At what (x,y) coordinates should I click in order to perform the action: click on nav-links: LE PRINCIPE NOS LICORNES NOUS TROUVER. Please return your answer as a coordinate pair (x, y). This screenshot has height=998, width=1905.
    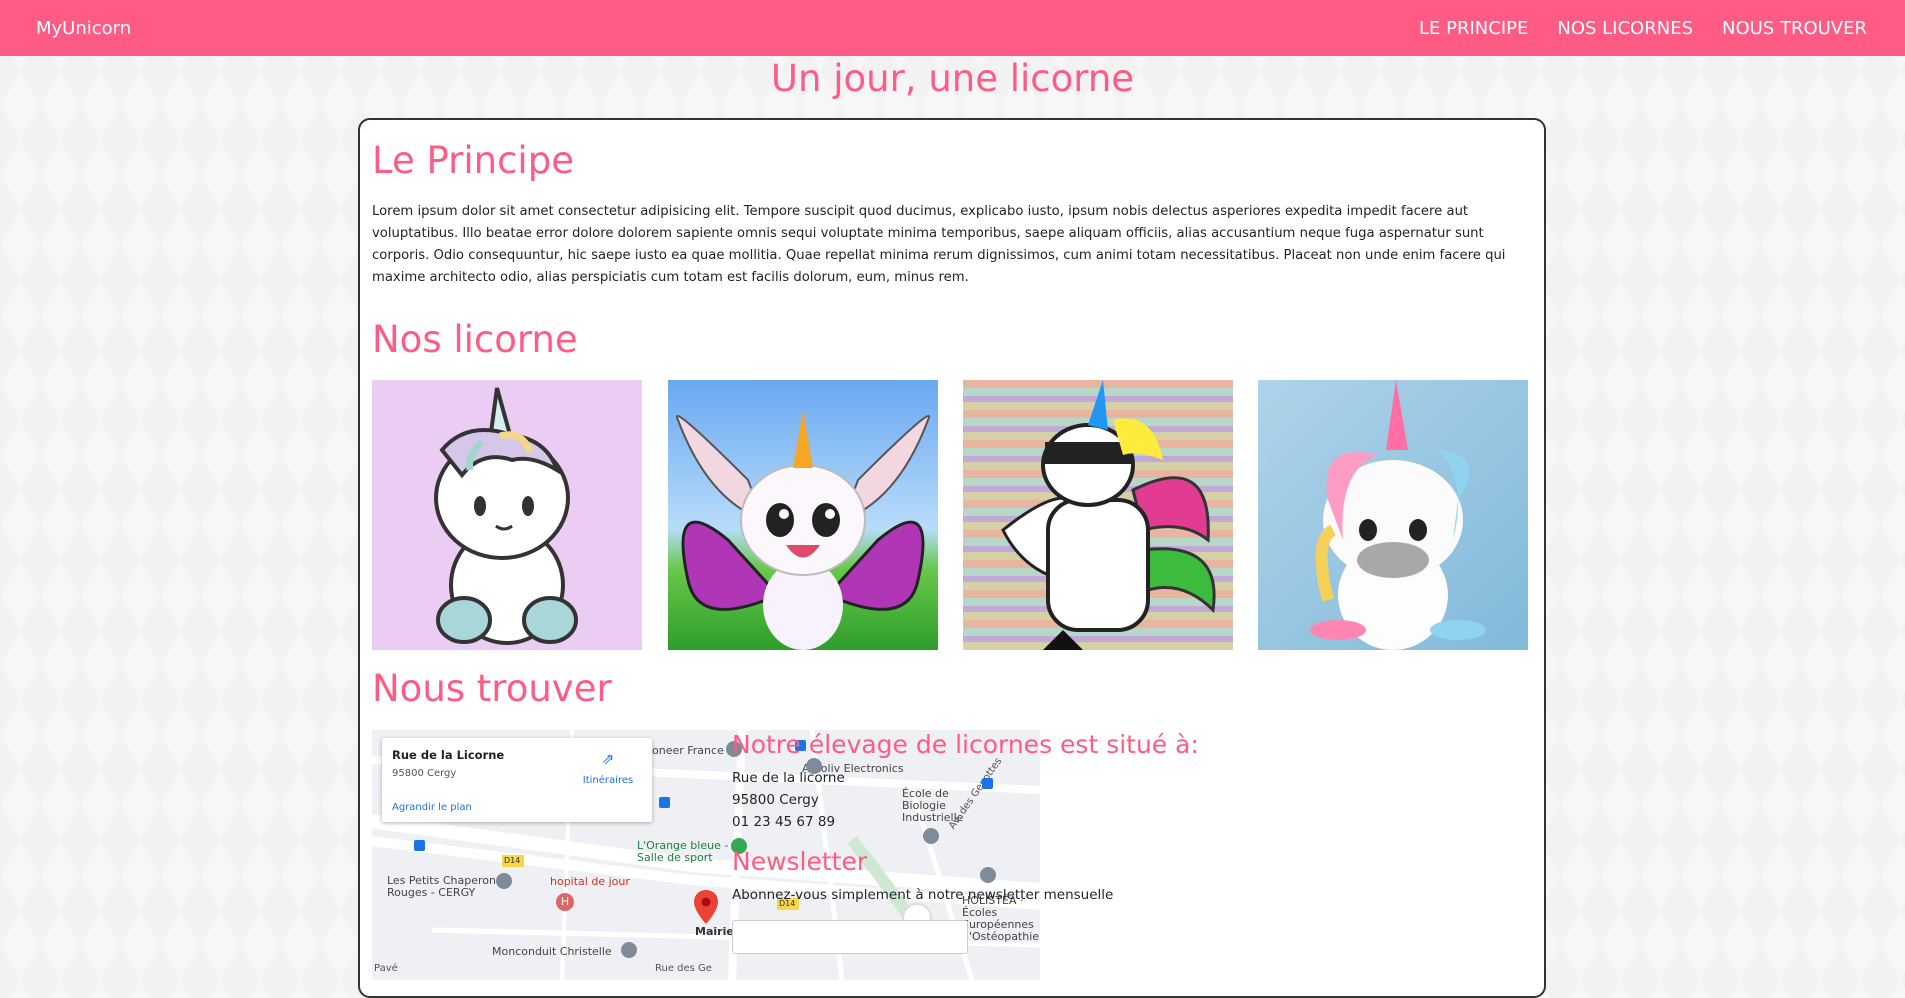
    Looking at the image, I should click on (1643, 28).